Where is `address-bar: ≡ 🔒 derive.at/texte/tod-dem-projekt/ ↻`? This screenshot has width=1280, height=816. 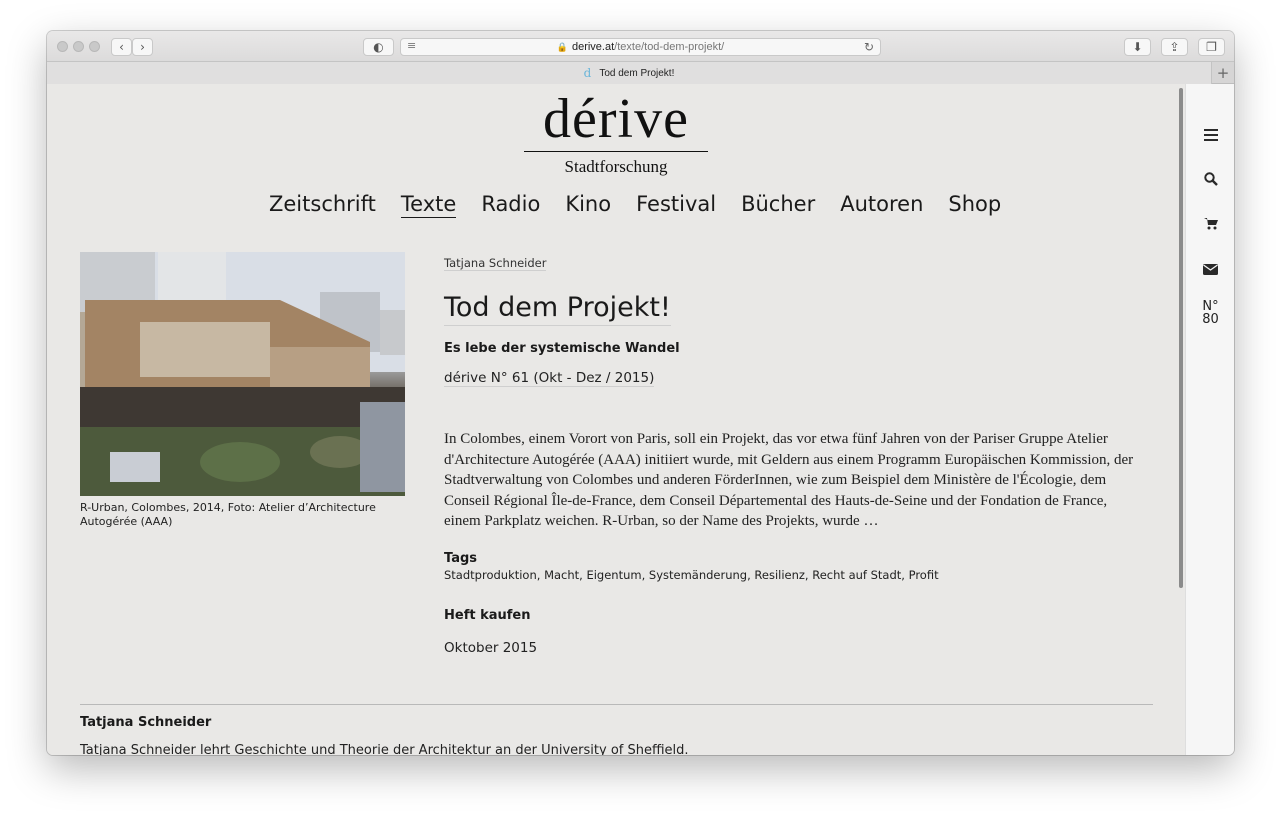
address-bar: ≡ 🔒 derive.at/texte/tod-dem-projekt/ ↻ is located at coordinates (640, 47).